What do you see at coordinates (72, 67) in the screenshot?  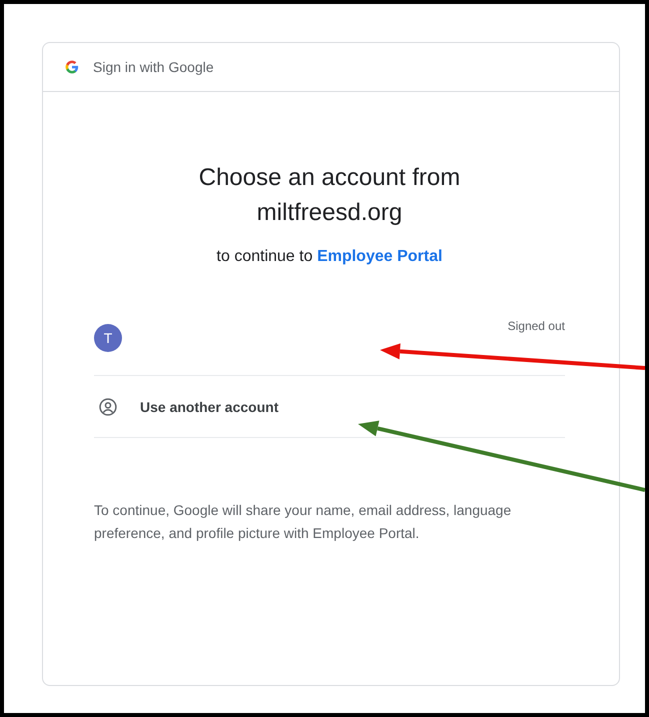 I see `google-logo-icon` at bounding box center [72, 67].